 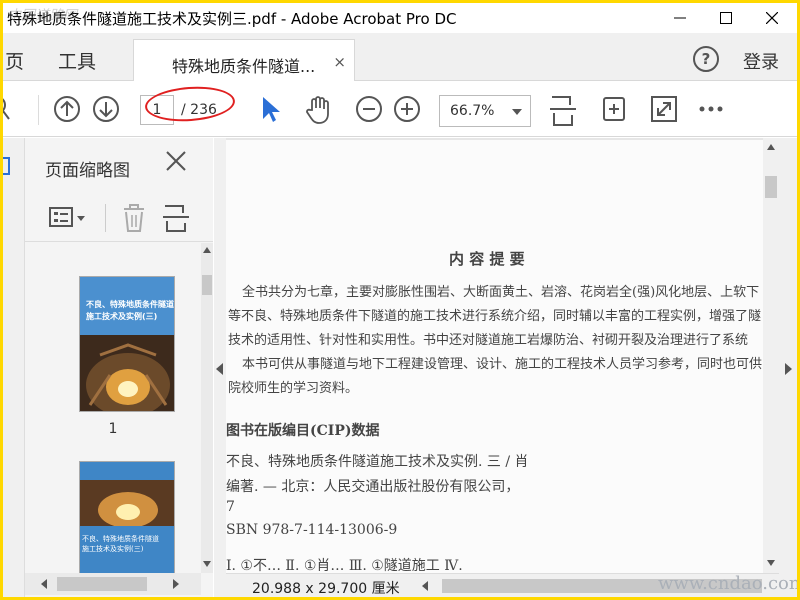 I want to click on watermark-top-left: 中国道路网, so click(x=42, y=16).